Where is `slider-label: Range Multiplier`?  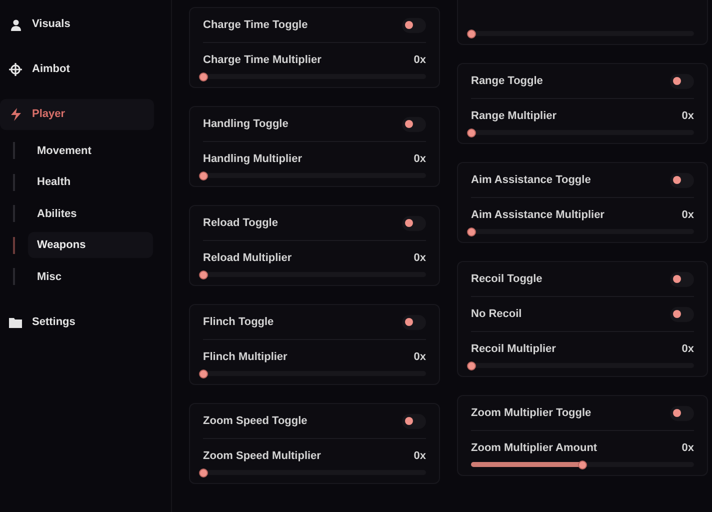 slider-label: Range Multiplier is located at coordinates (514, 116).